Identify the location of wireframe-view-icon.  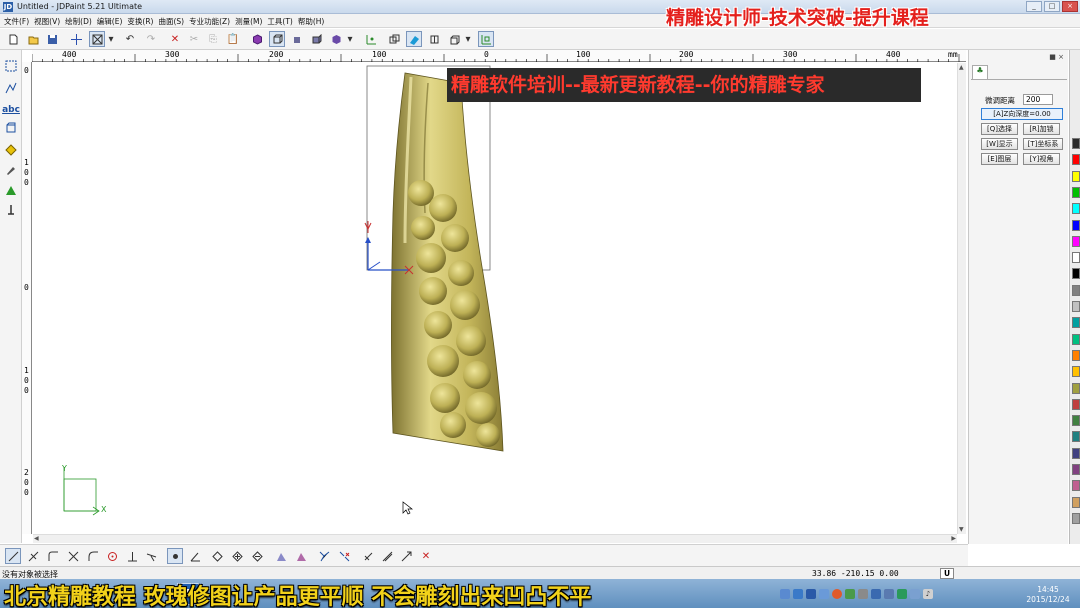
(277, 39).